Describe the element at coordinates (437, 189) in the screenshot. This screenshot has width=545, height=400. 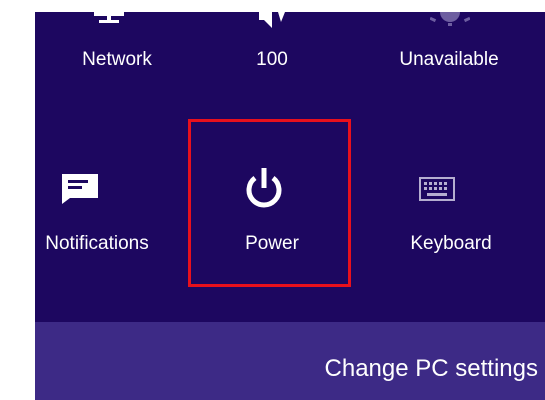
I see `keyboard-icon` at that location.